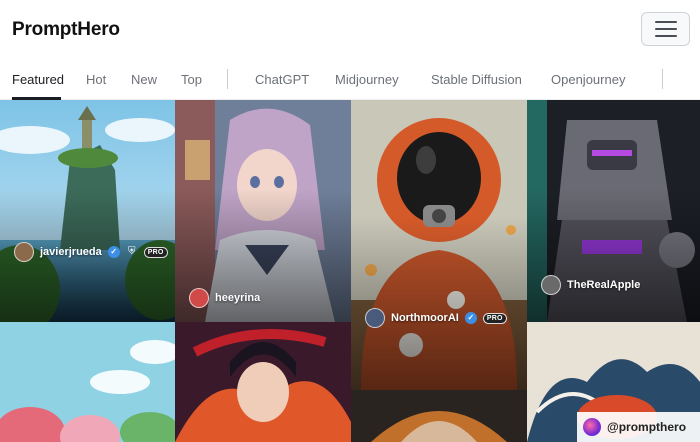  Describe the element at coordinates (38, 79) in the screenshot. I see `tab-featured: Featured` at that location.